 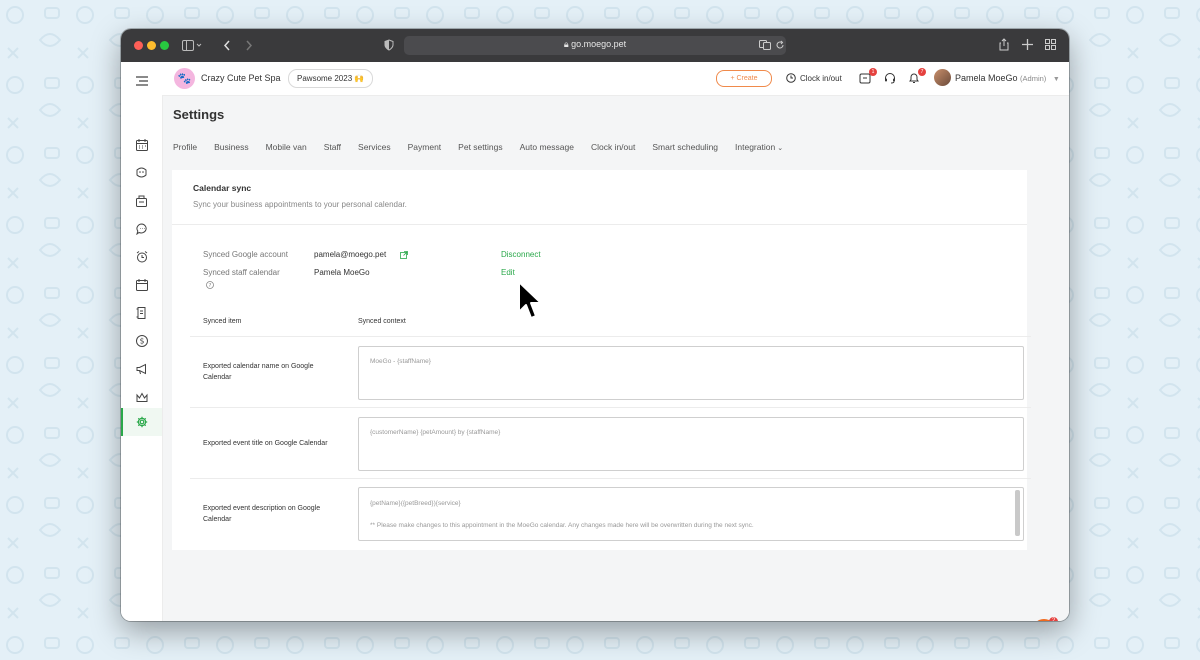 I want to click on chat-badge: 2, so click(x=1053, y=619).